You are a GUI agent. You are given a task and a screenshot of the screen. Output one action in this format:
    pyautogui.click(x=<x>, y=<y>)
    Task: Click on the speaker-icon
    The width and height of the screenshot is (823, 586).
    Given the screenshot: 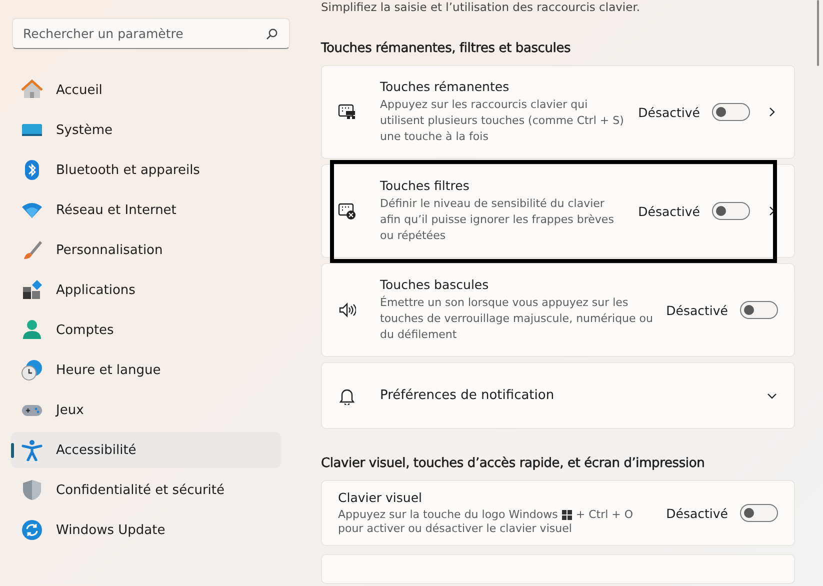 What is the action you would take?
    pyautogui.click(x=347, y=310)
    